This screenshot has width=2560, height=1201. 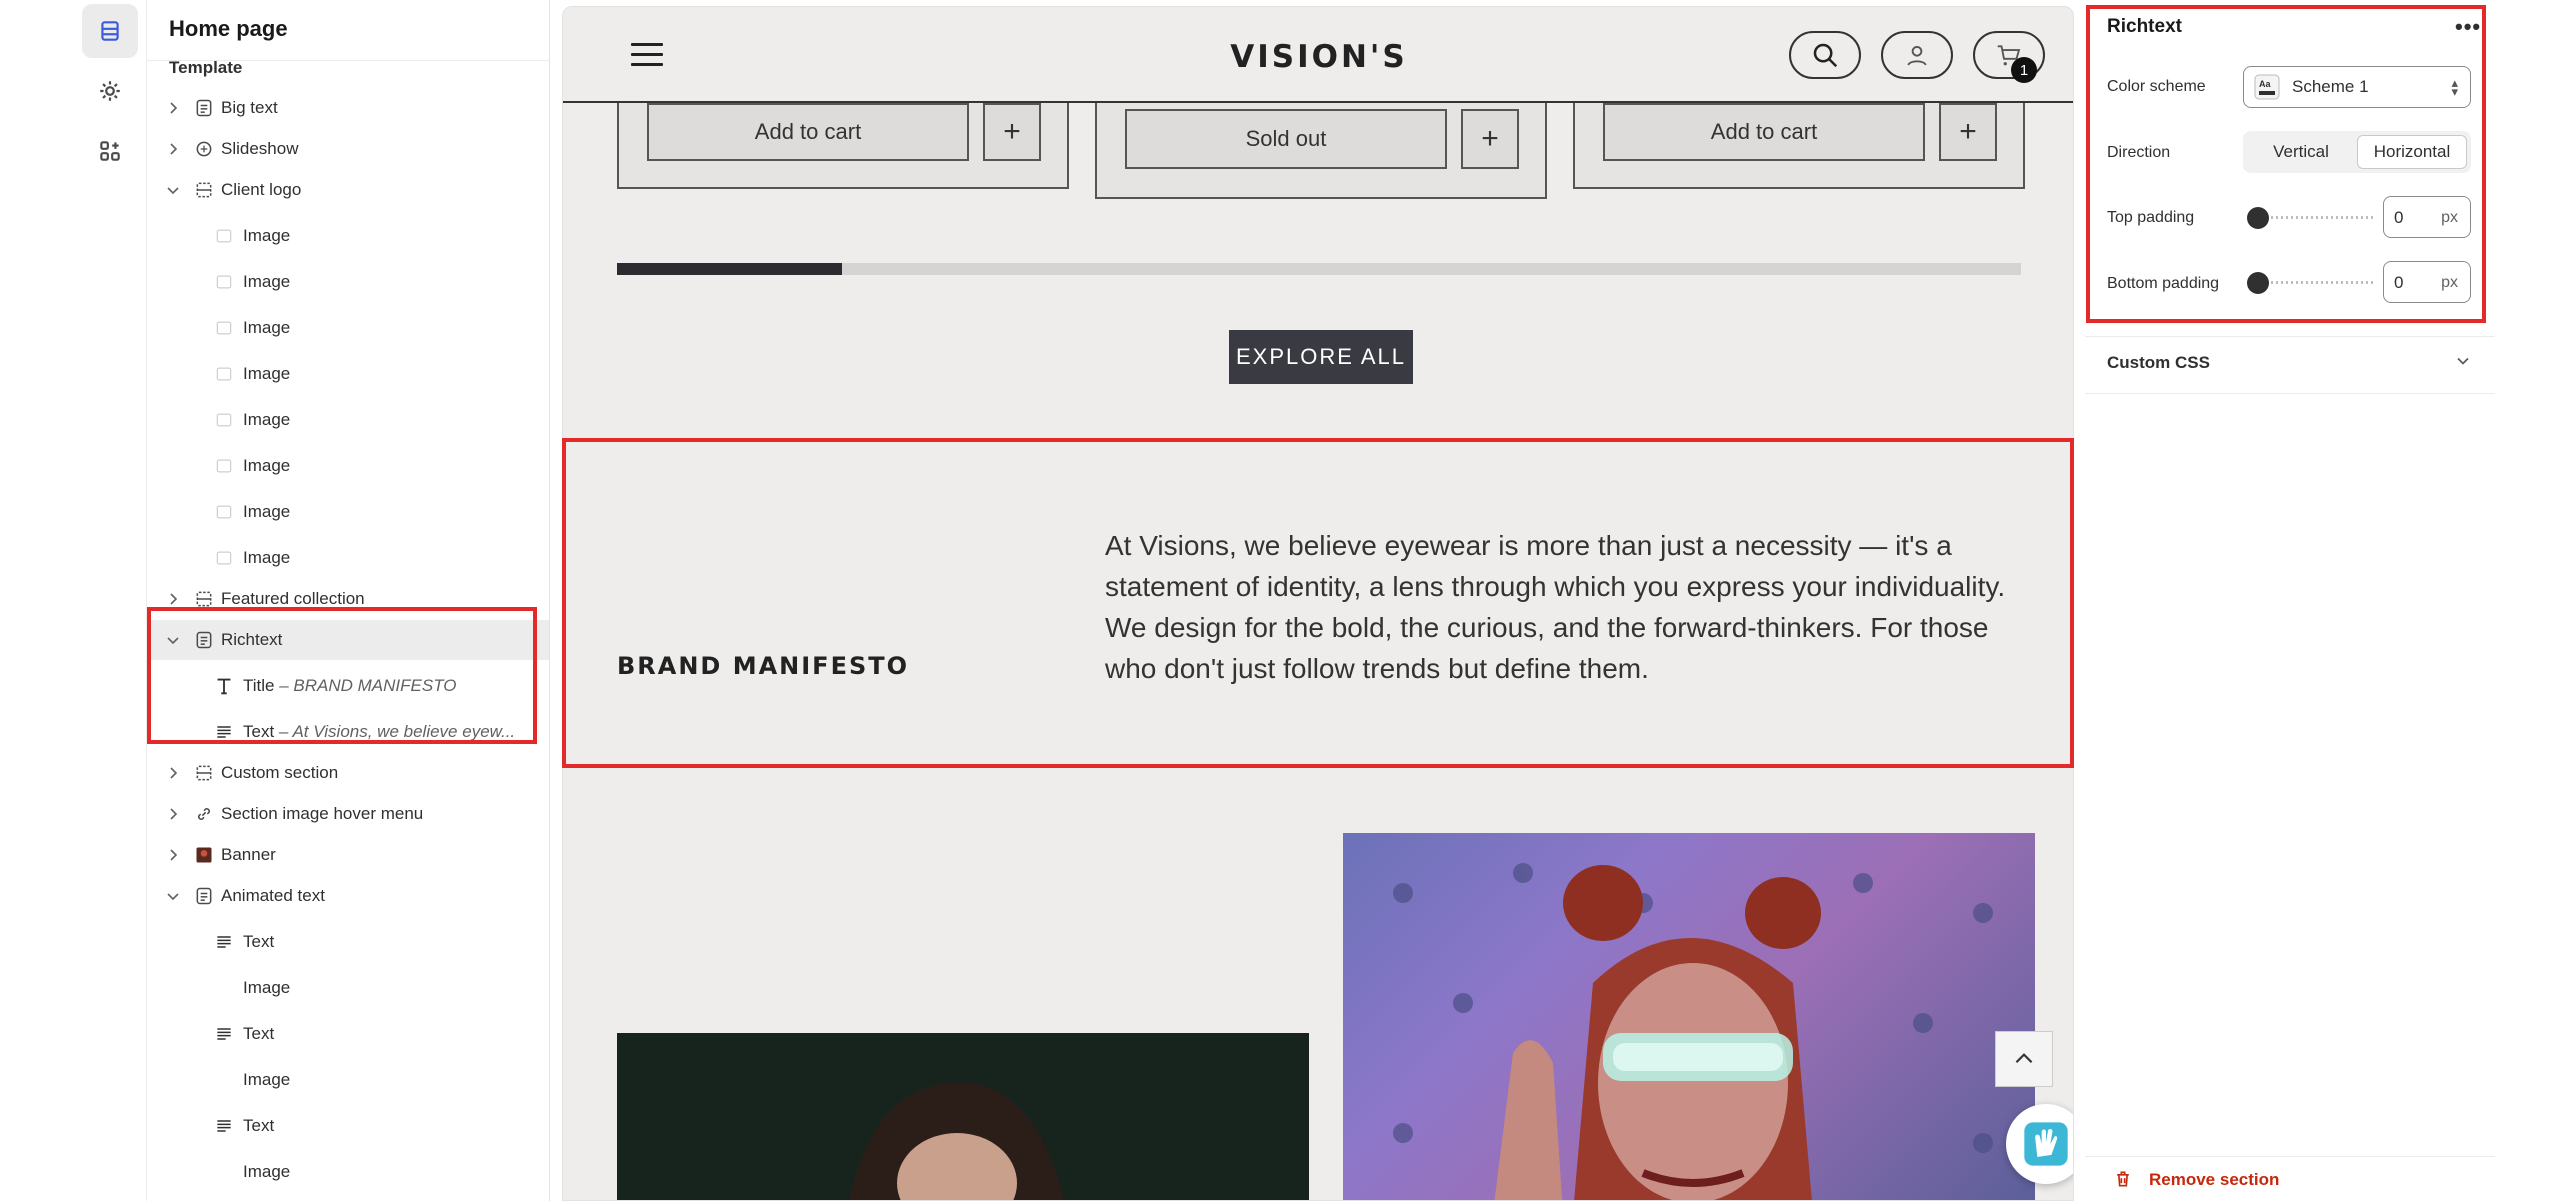 What do you see at coordinates (249, 107) in the screenshot?
I see `tree-item-label: Big text` at bounding box center [249, 107].